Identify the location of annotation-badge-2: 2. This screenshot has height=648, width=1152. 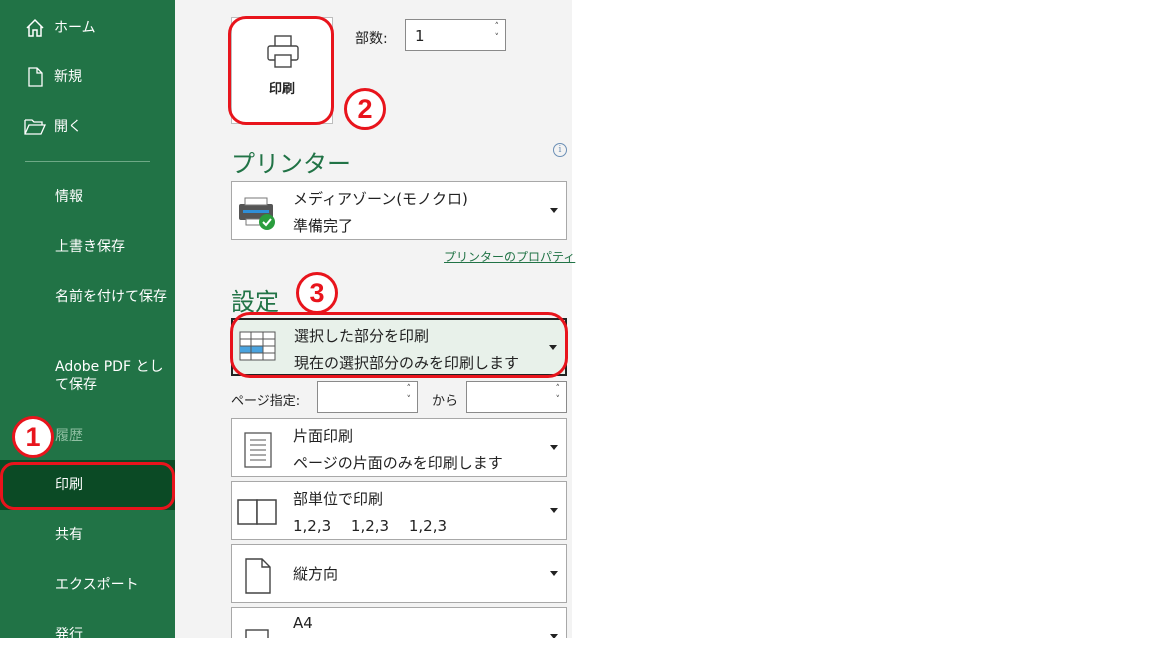
(365, 109).